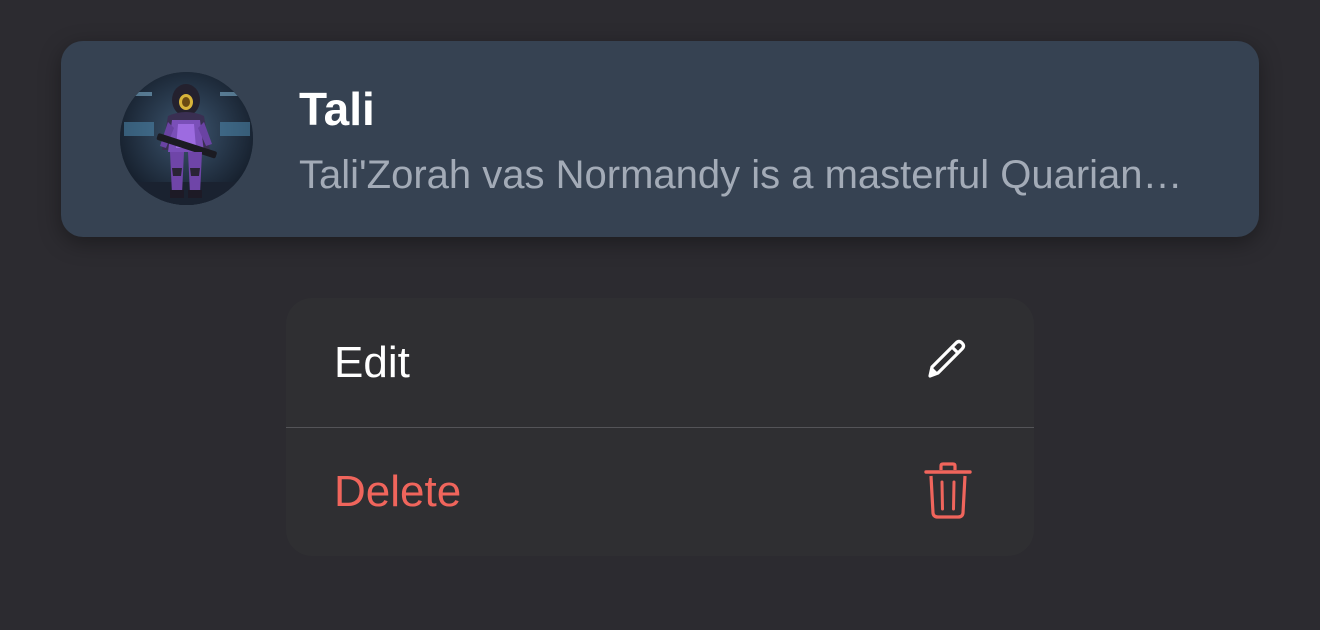 This screenshot has height=630, width=1320. Describe the element at coordinates (337, 109) in the screenshot. I see `character-name: Tali` at that location.